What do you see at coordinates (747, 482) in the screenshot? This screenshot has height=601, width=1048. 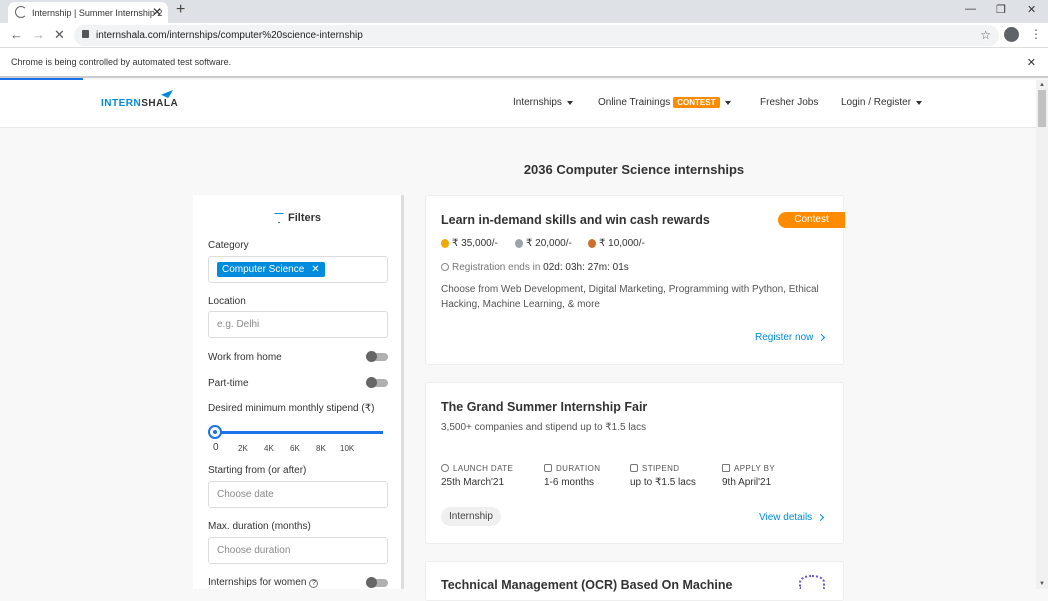 I see `apply-by-value: 9th April'21` at bounding box center [747, 482].